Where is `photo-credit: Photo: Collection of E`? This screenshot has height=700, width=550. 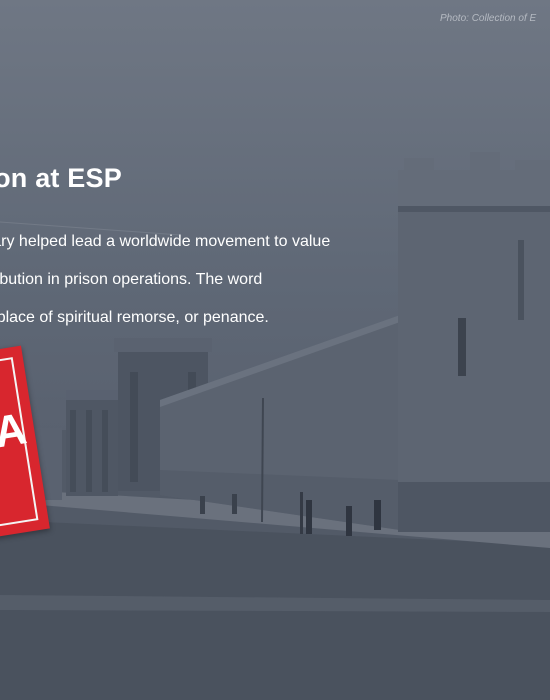
photo-credit: Photo: Collection of E is located at coordinates (488, 18).